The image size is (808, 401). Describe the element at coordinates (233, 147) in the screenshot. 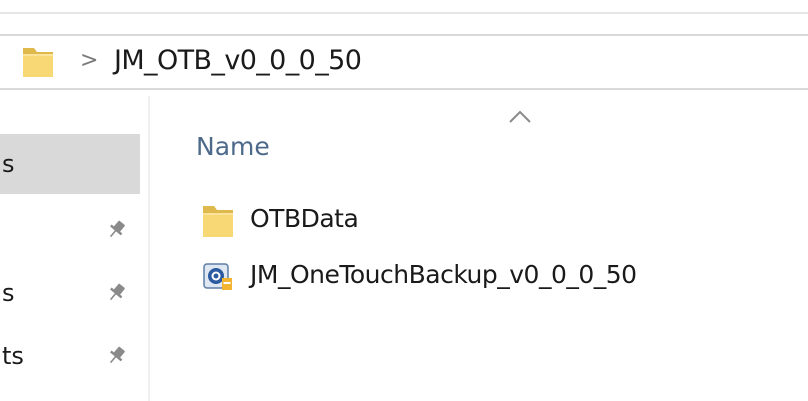

I see `column-header-name: Name` at that location.